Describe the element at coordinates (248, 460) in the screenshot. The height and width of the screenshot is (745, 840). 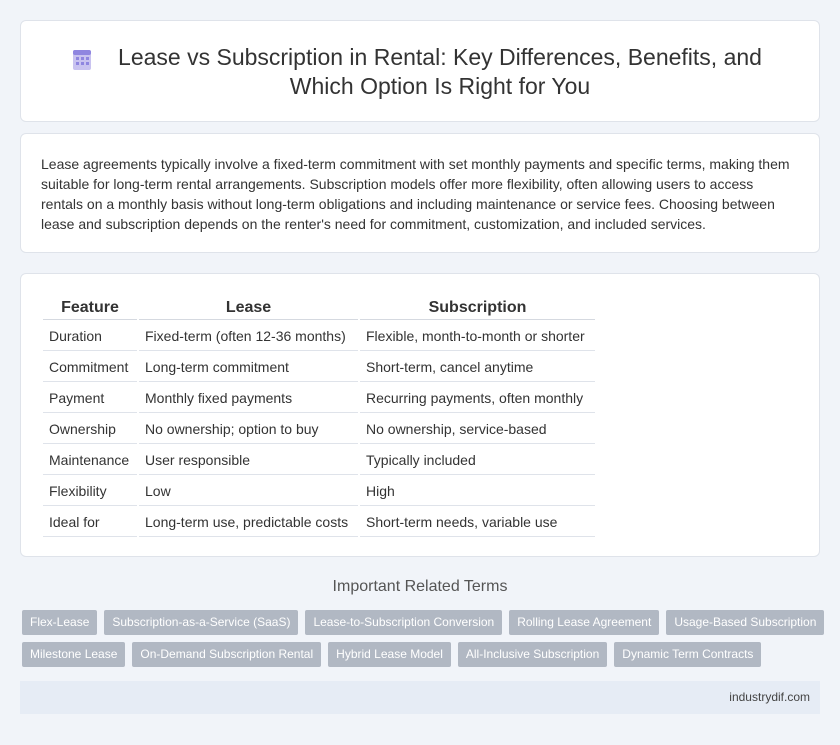
I see `cell-lease: User responsible` at that location.